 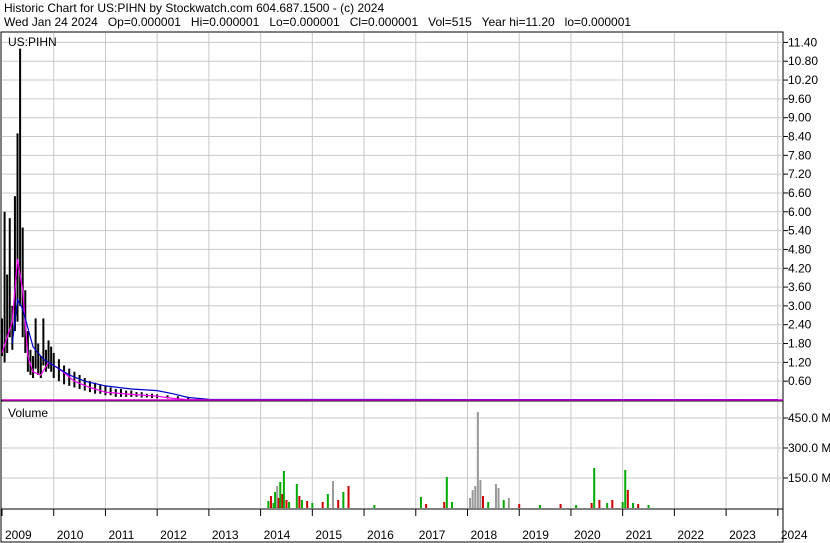 I want to click on x-tick-label: 2017, so click(x=432, y=535).